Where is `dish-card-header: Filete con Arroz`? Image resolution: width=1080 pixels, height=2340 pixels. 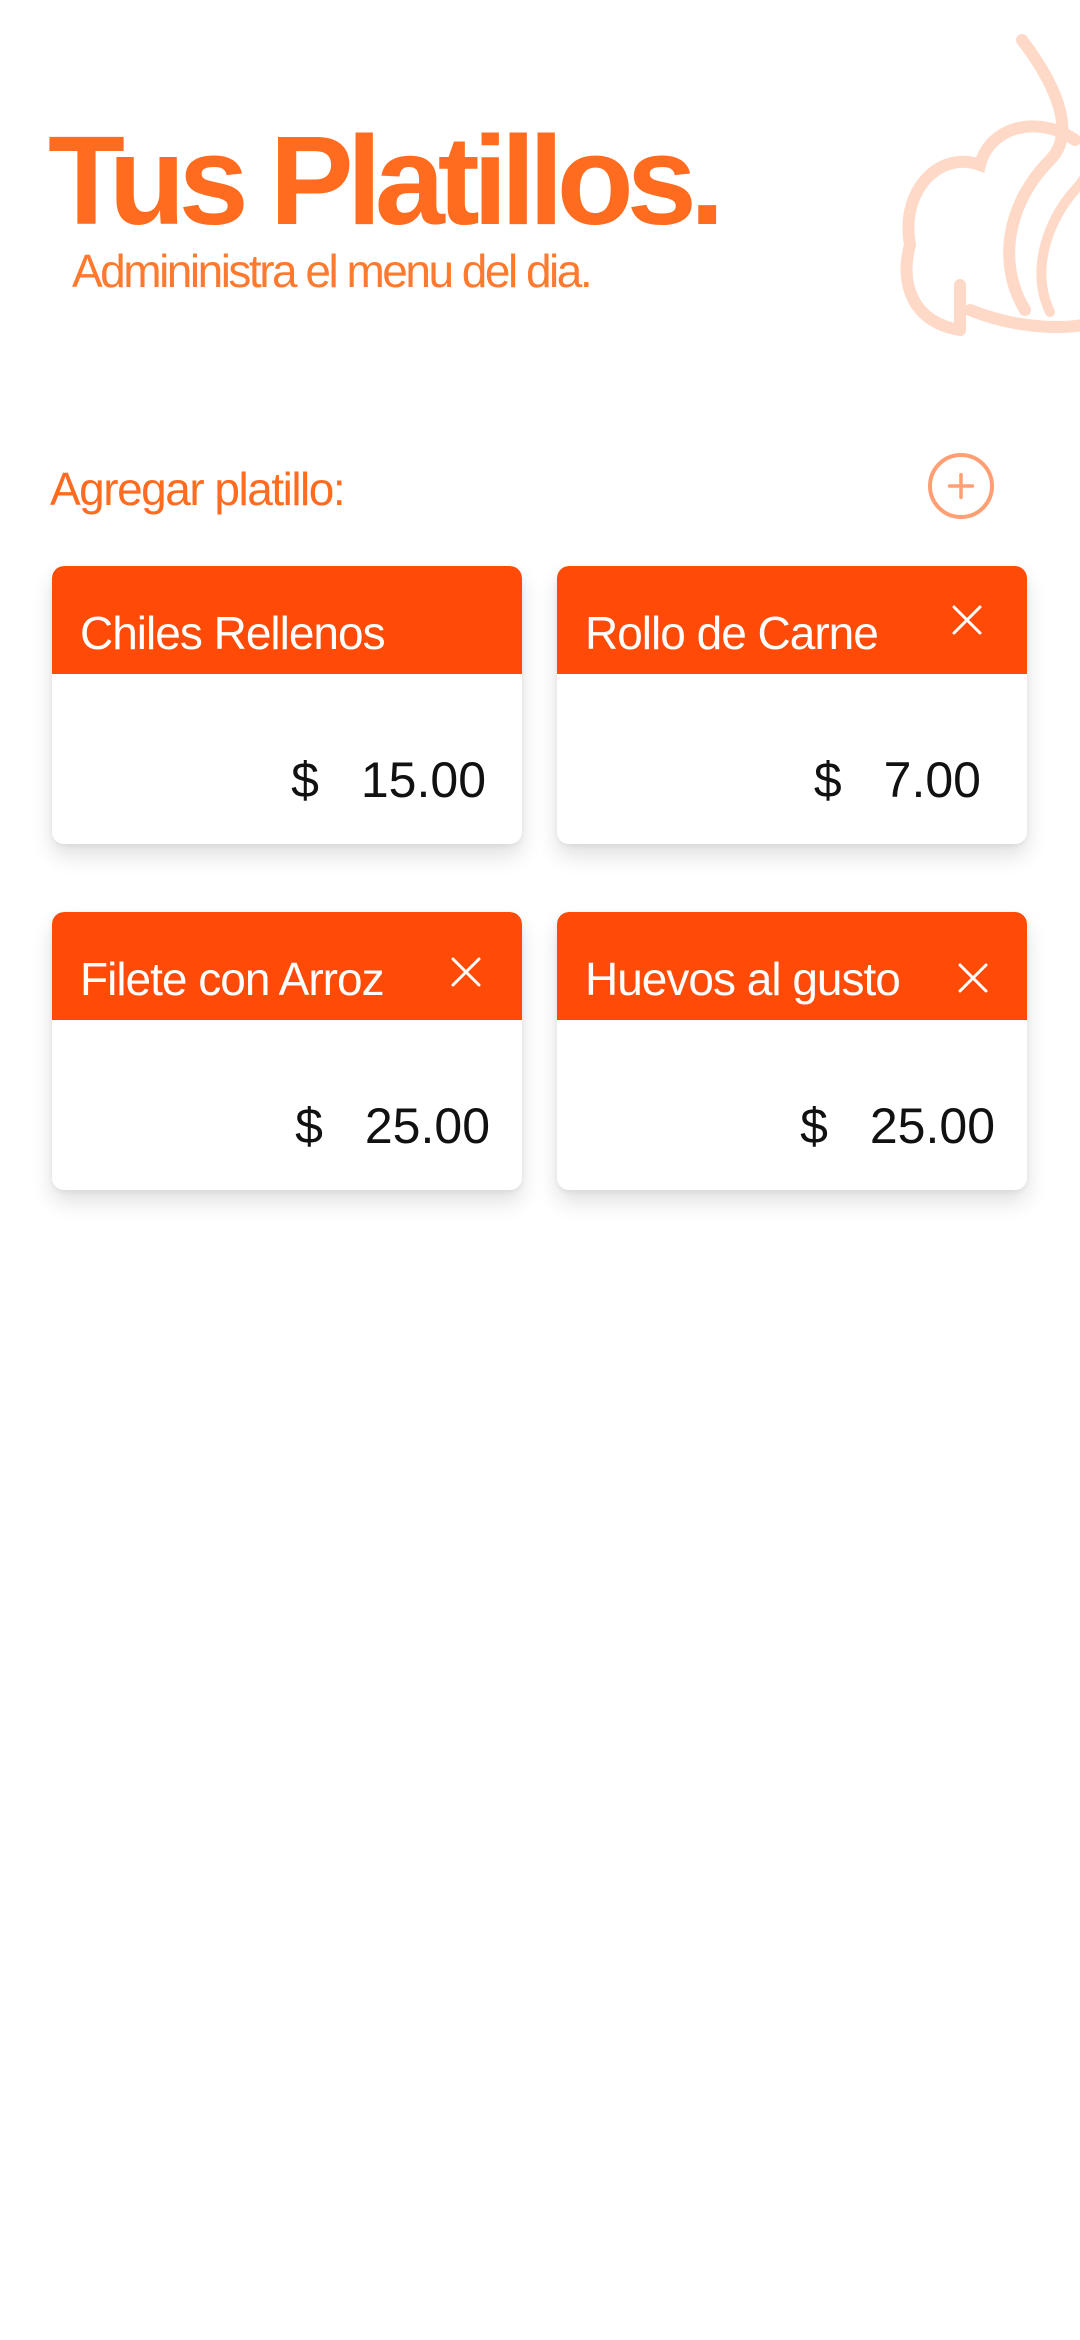 dish-card-header: Filete con Arroz is located at coordinates (287, 966).